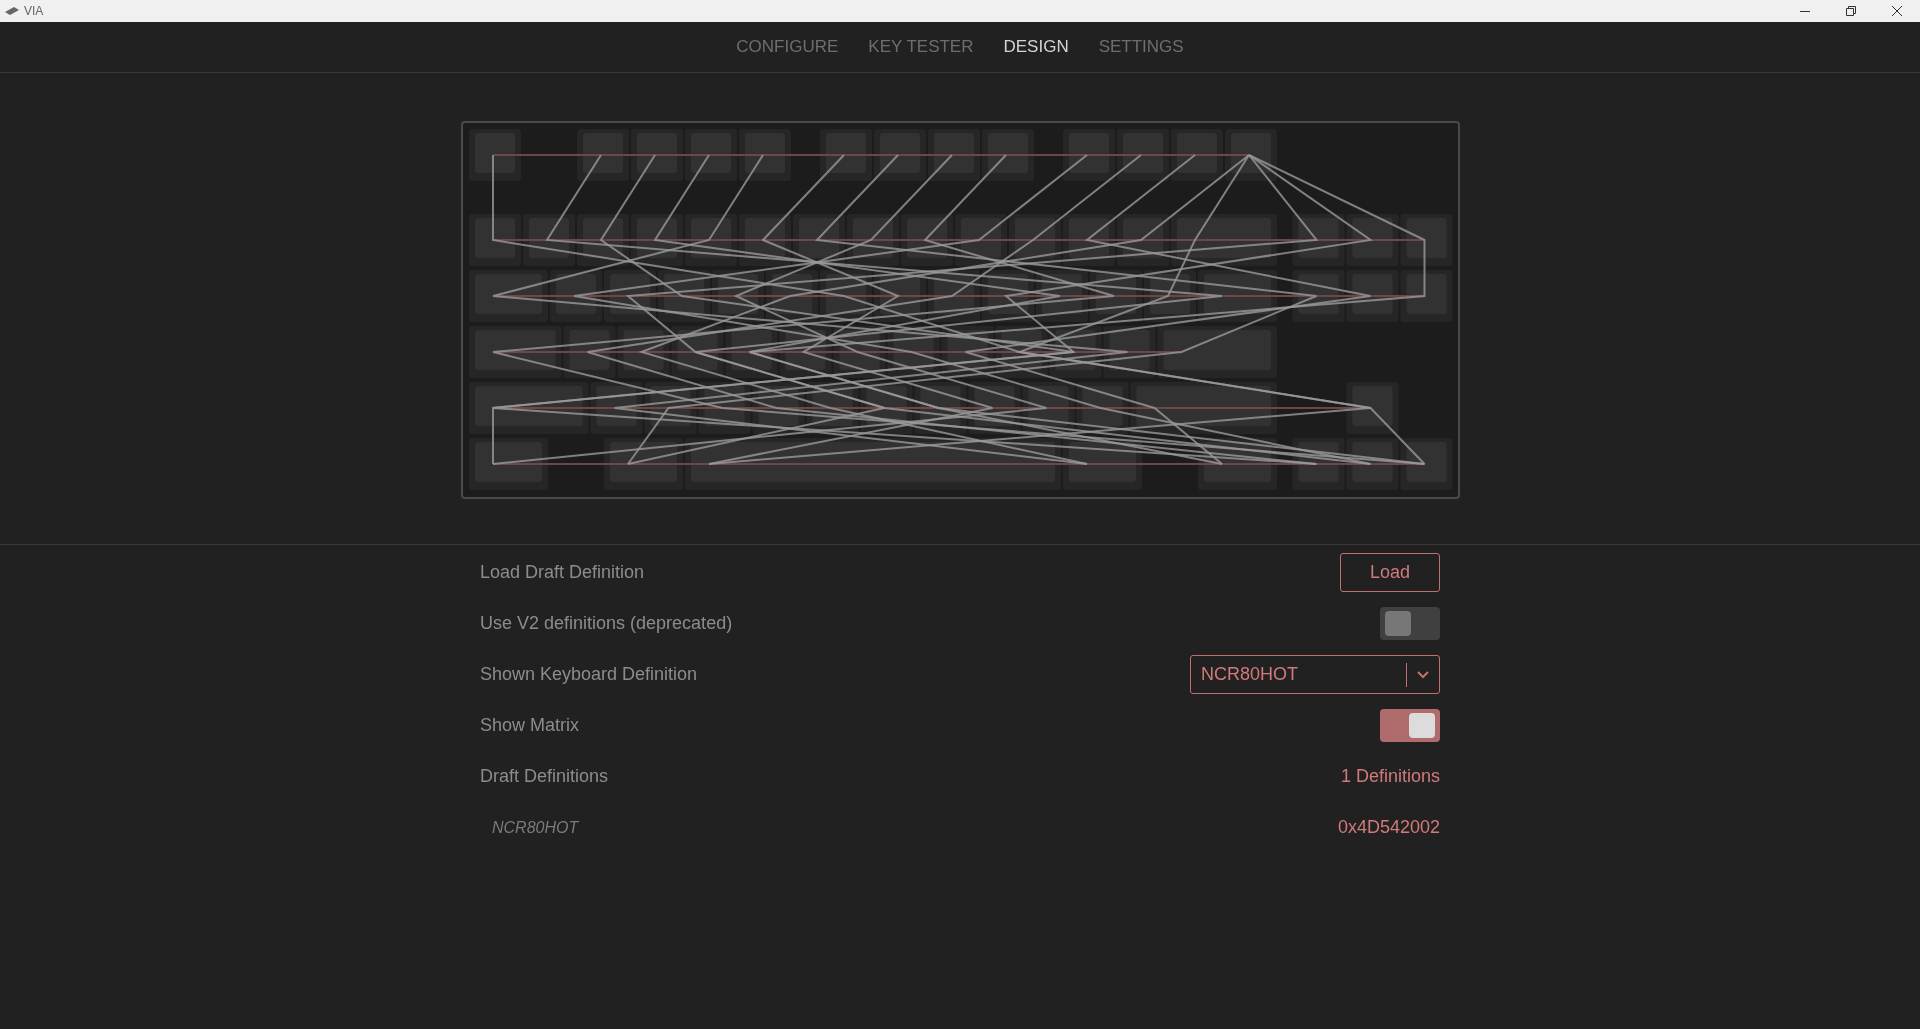  Describe the element at coordinates (562, 572) in the screenshot. I see `setting-label: Load Draft Definition` at that location.